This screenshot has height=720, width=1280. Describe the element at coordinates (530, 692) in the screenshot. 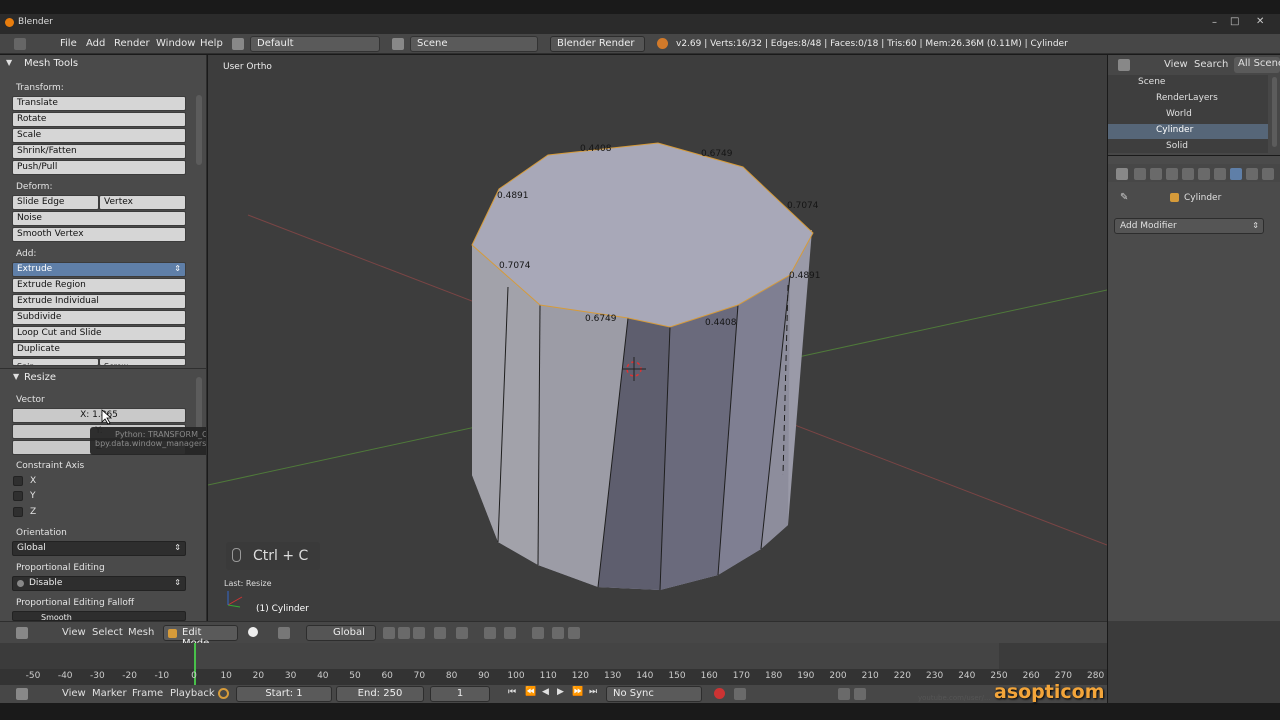

I see `prev-keyframe-icon: ⏪` at that location.